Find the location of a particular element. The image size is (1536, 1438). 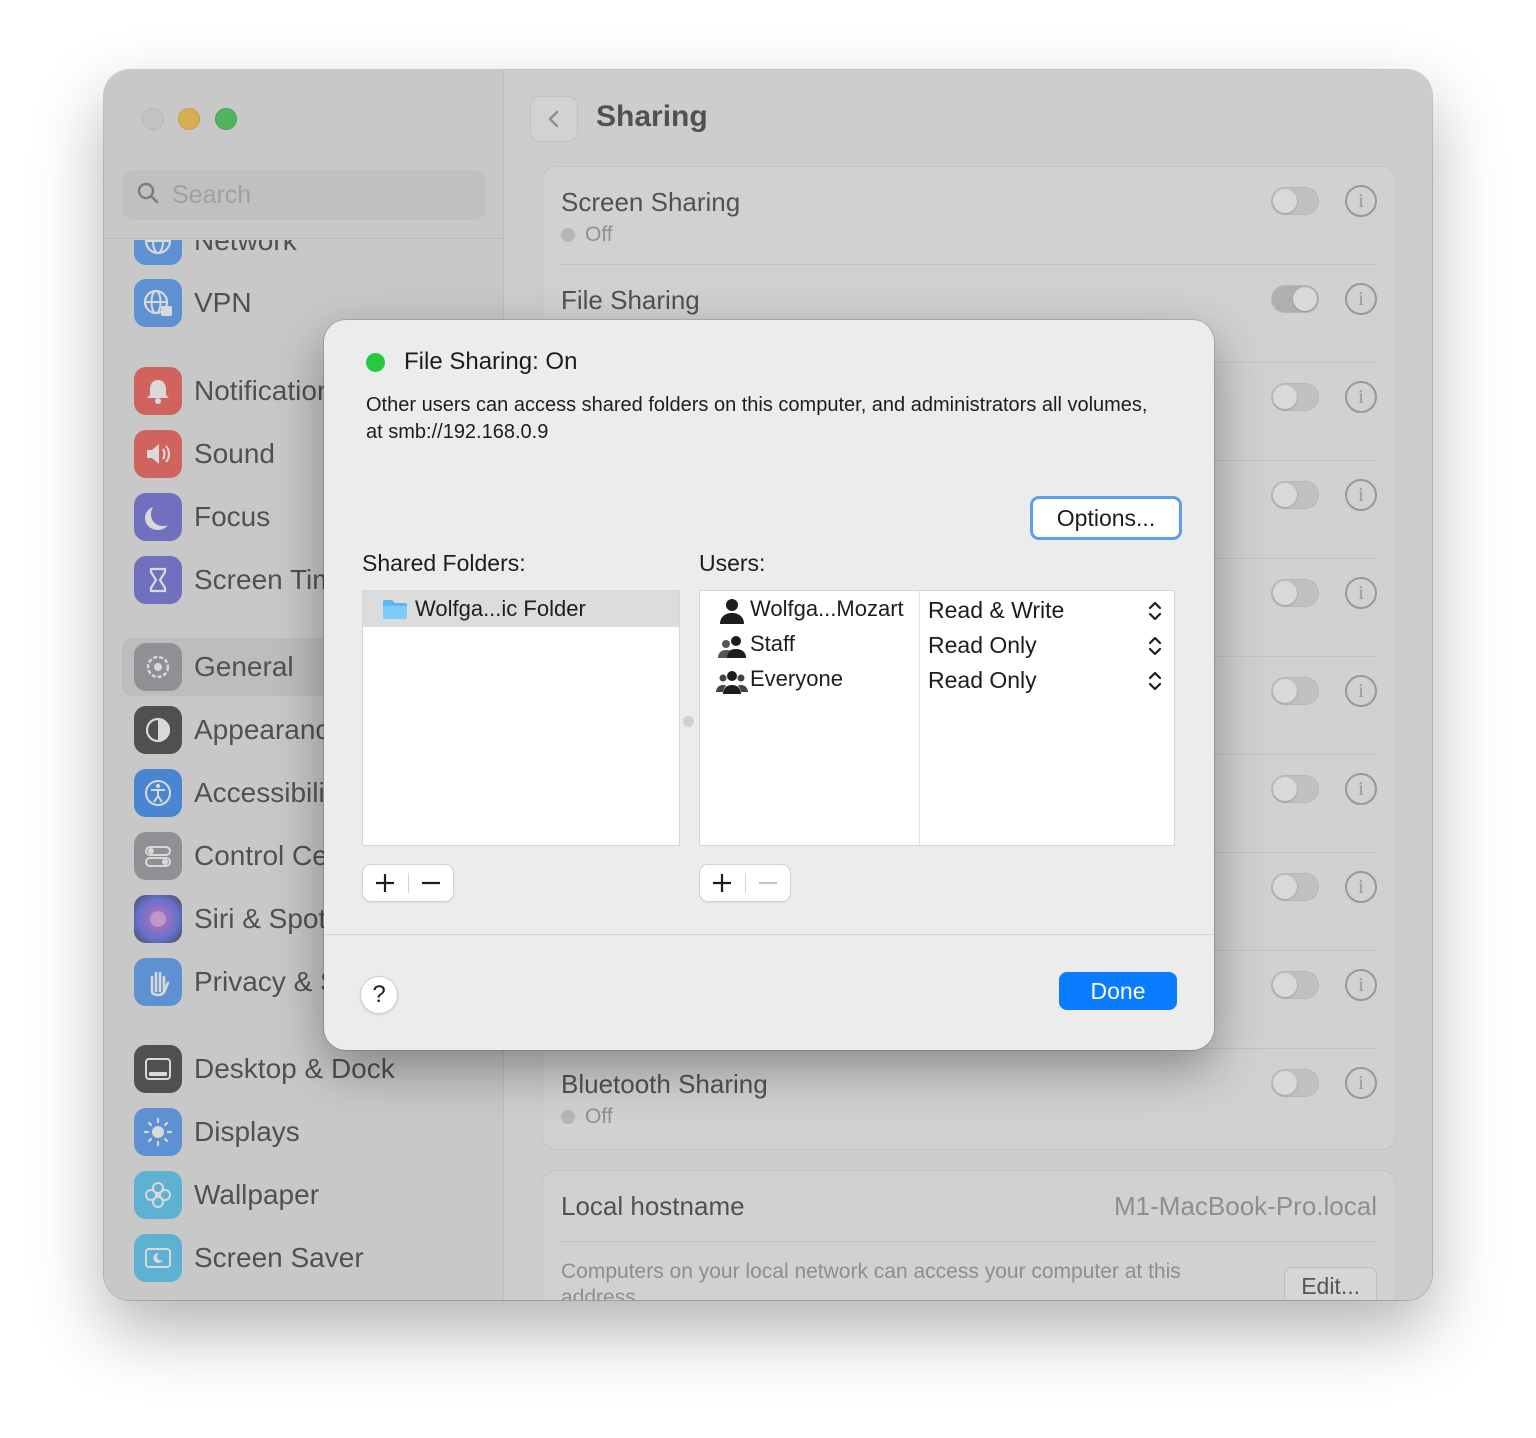

bluetooth-sharing-toggle is located at coordinates (1295, 1083).